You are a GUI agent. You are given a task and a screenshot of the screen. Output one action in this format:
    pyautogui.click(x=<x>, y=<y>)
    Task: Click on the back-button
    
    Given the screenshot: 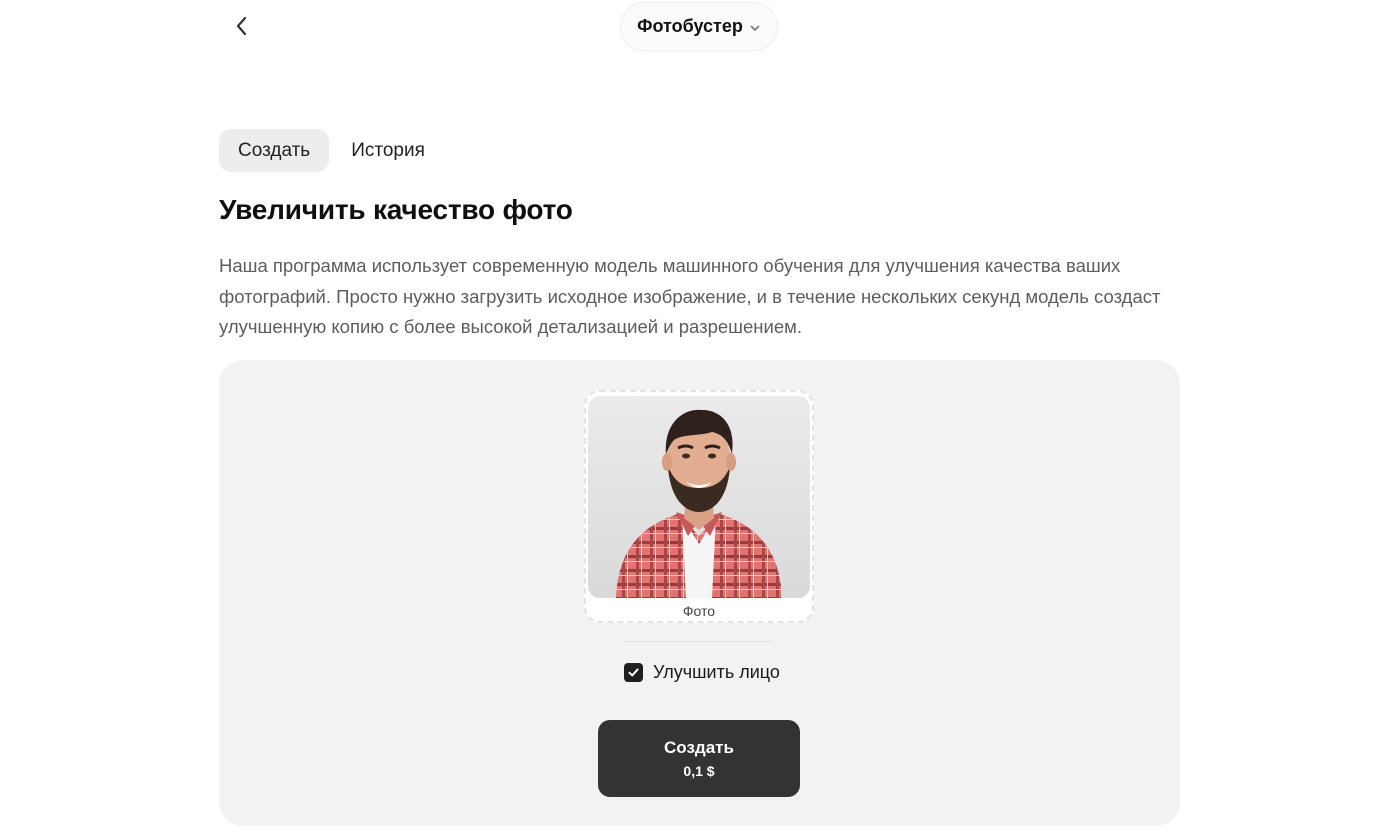 What is the action you would take?
    pyautogui.click(x=242, y=26)
    